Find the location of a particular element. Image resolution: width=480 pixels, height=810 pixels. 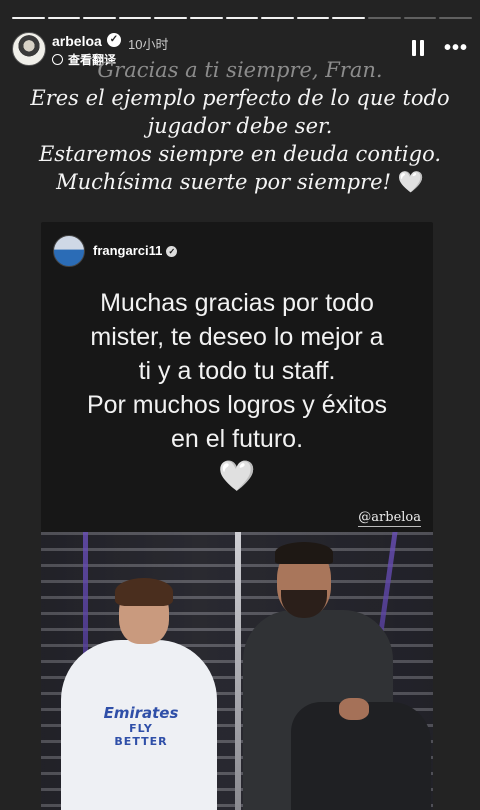

post-time: 10小时 is located at coordinates (148, 44).